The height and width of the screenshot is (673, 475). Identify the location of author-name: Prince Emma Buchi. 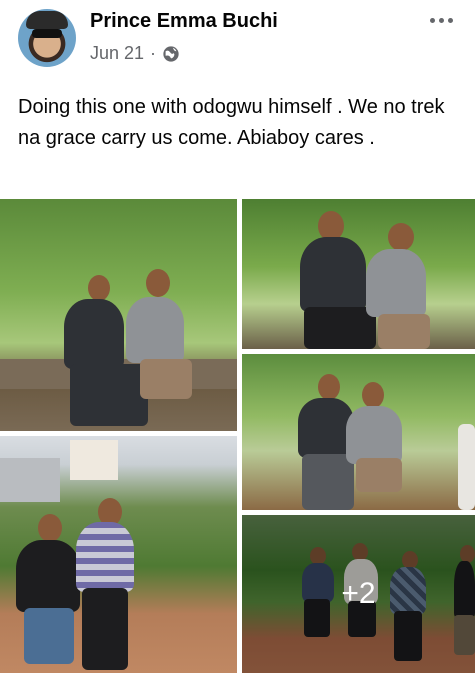
(184, 21).